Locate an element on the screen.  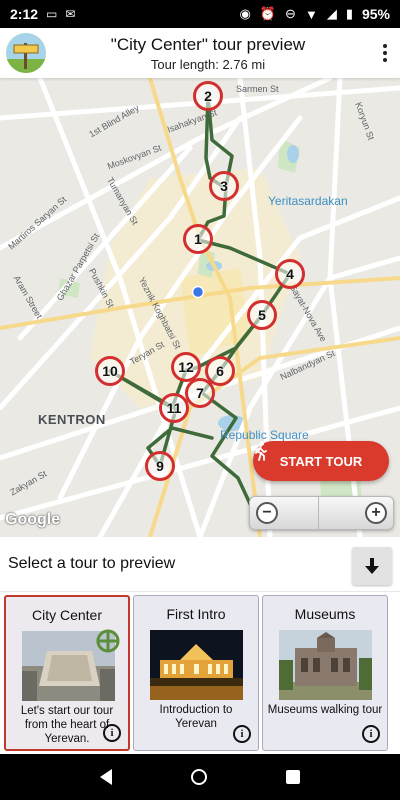
overflow-menu-icon is located at coordinates (385, 53).